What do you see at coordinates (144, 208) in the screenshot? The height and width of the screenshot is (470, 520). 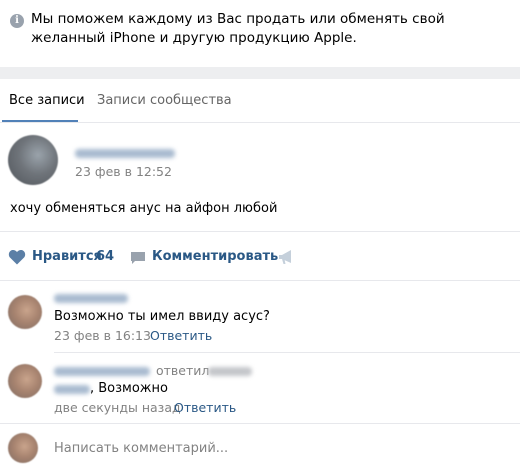 I see `post-text: хочу обменяться анус на айфон любой` at bounding box center [144, 208].